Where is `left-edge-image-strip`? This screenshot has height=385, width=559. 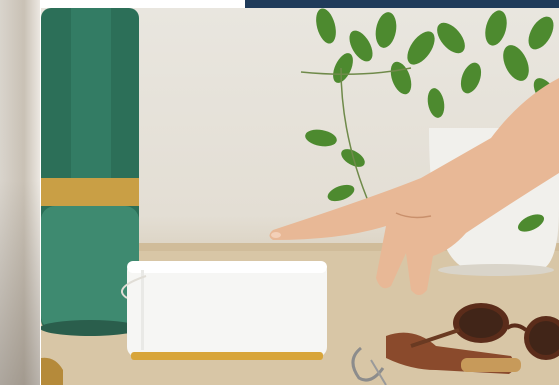 left-edge-image-strip is located at coordinates (20, 192).